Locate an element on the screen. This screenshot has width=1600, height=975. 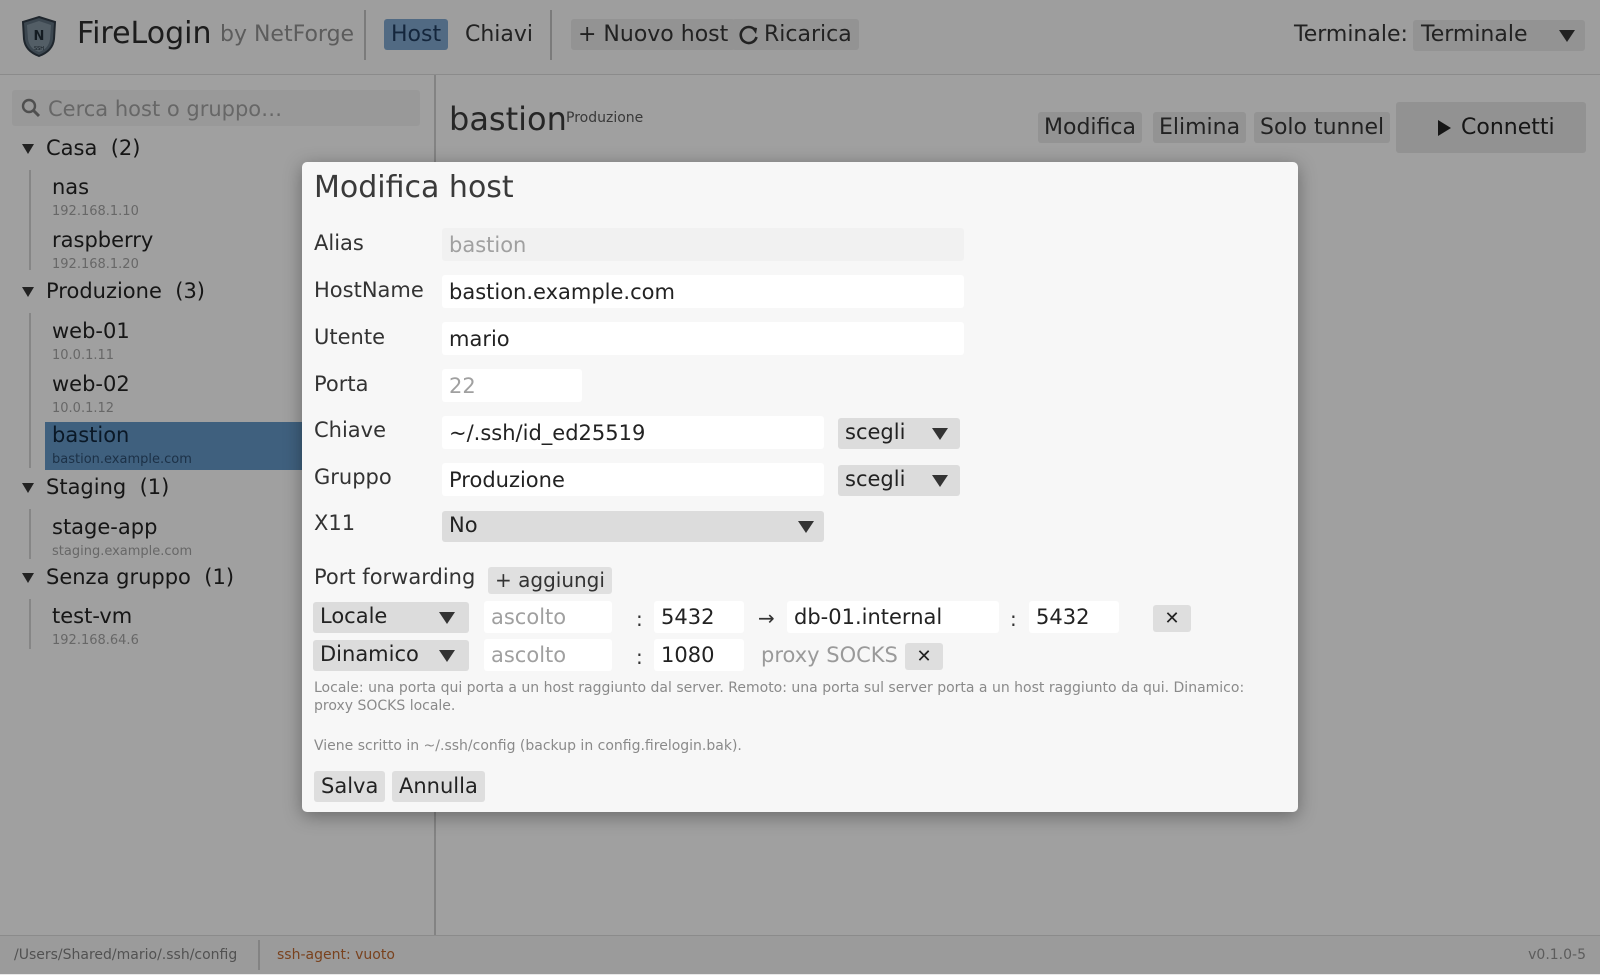
hostname-field is located at coordinates (703, 291).